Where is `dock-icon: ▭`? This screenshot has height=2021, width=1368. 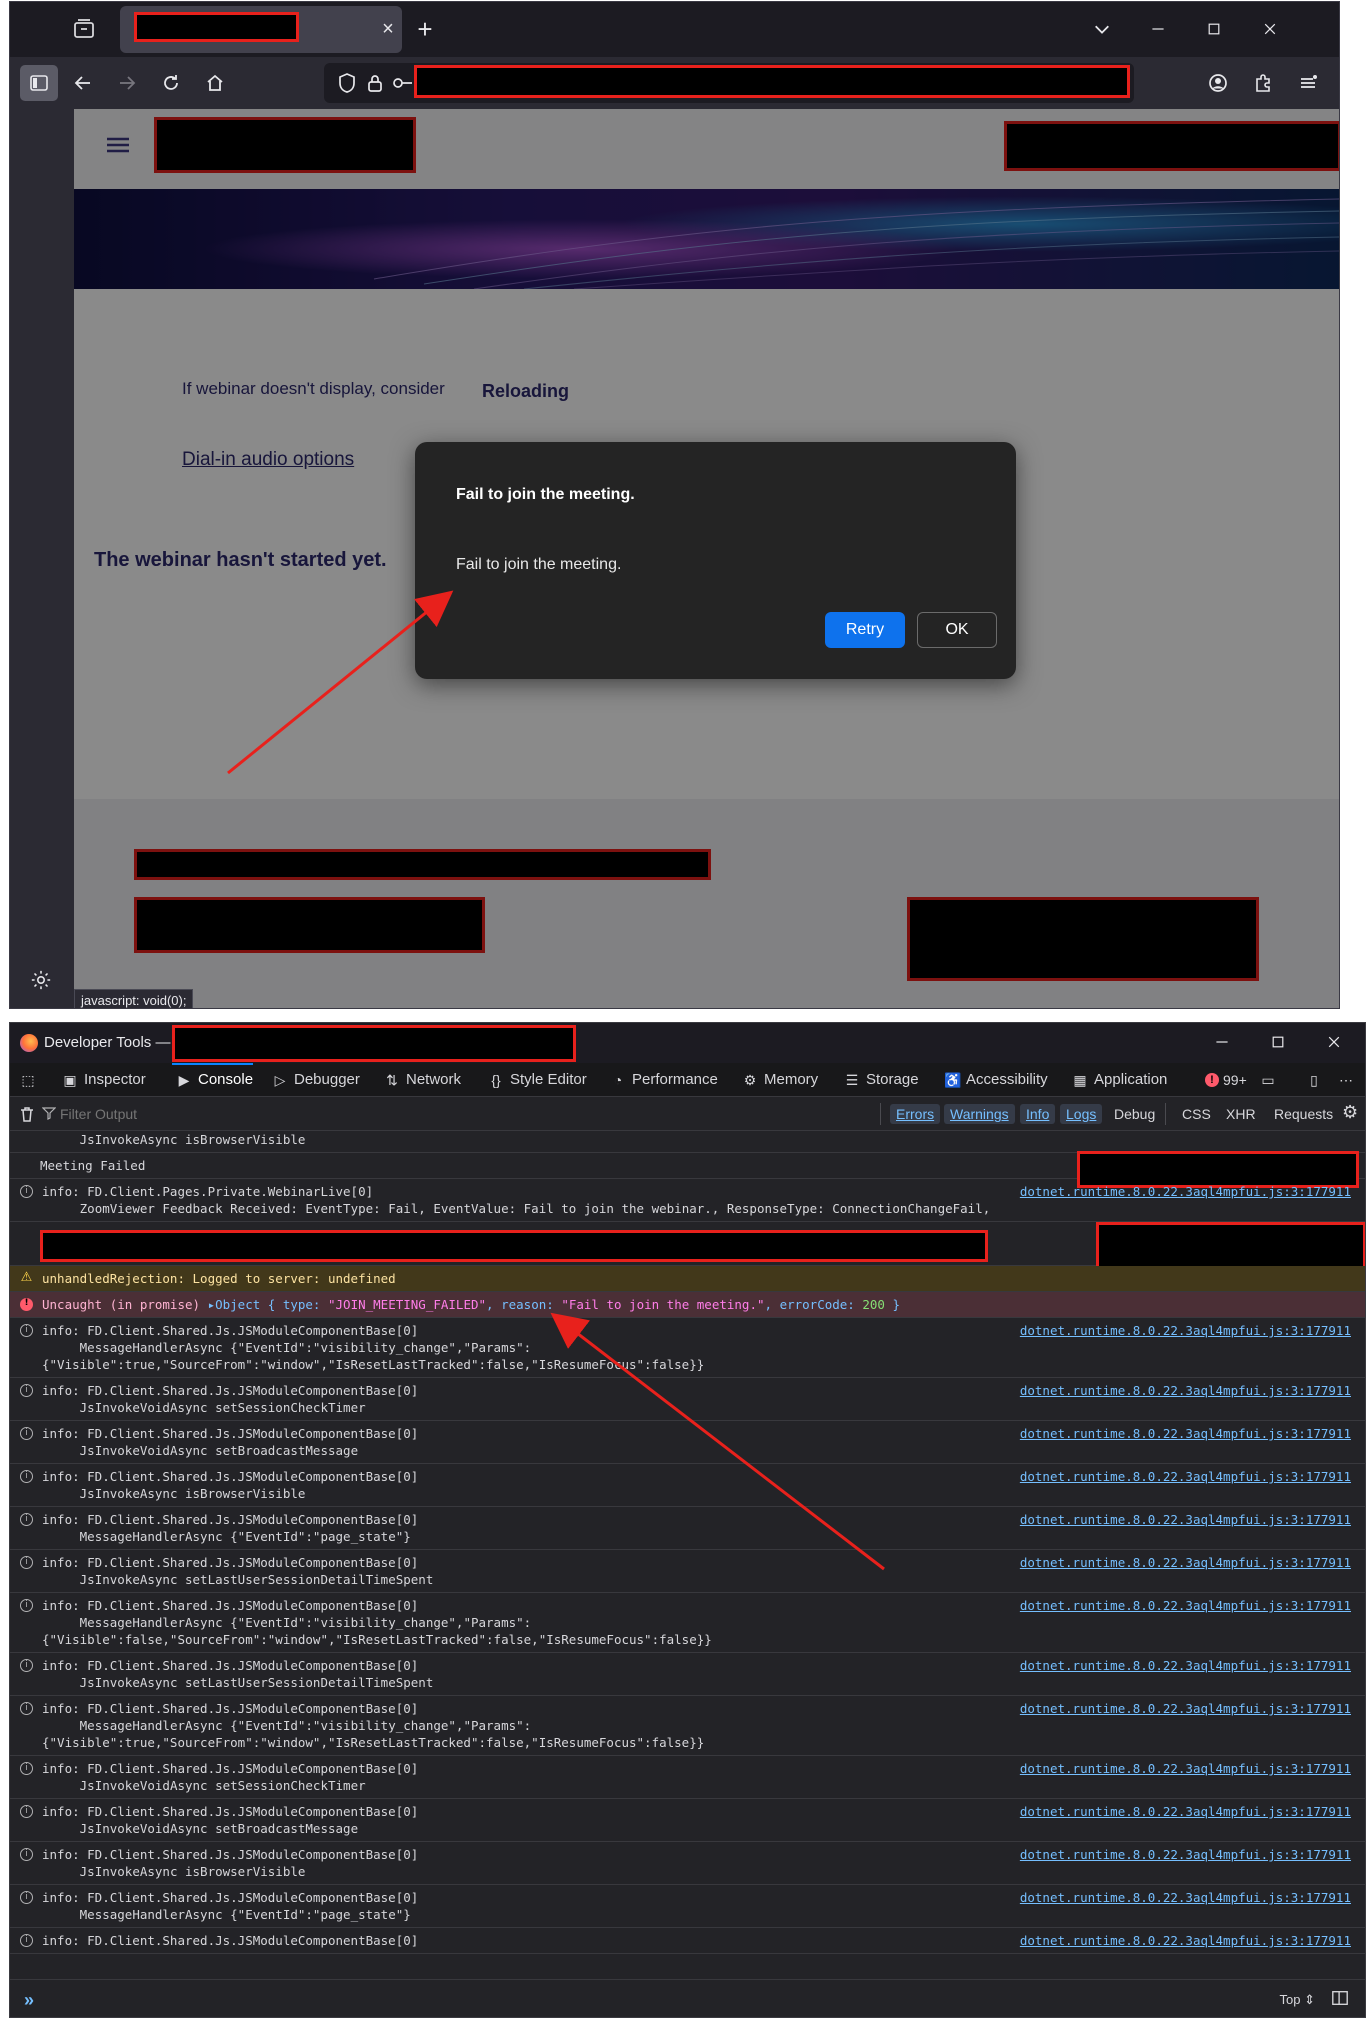
dock-icon: ▭ is located at coordinates (1268, 1080).